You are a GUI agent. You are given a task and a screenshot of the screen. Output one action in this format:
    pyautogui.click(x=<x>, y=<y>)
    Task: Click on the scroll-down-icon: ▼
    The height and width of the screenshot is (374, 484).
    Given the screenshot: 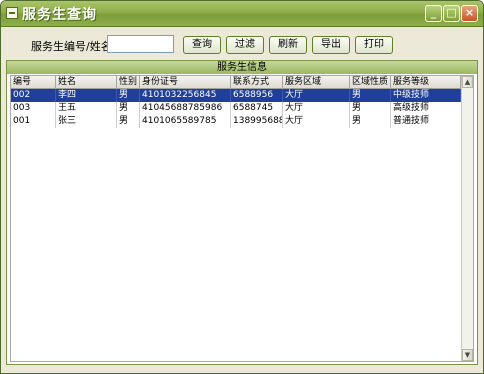 What is the action you would take?
    pyautogui.click(x=467, y=355)
    